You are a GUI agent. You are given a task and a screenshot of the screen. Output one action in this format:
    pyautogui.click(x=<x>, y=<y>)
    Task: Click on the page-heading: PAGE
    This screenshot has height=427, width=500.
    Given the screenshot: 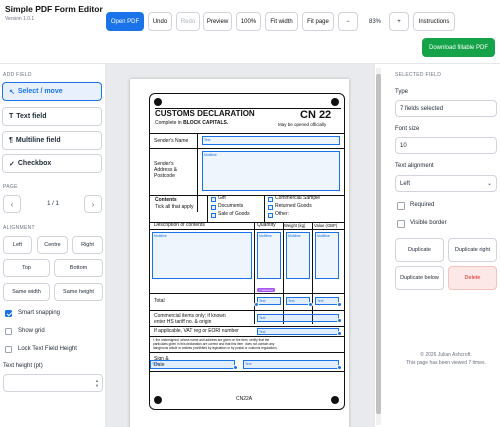 What is the action you would take?
    pyautogui.click(x=10, y=187)
    